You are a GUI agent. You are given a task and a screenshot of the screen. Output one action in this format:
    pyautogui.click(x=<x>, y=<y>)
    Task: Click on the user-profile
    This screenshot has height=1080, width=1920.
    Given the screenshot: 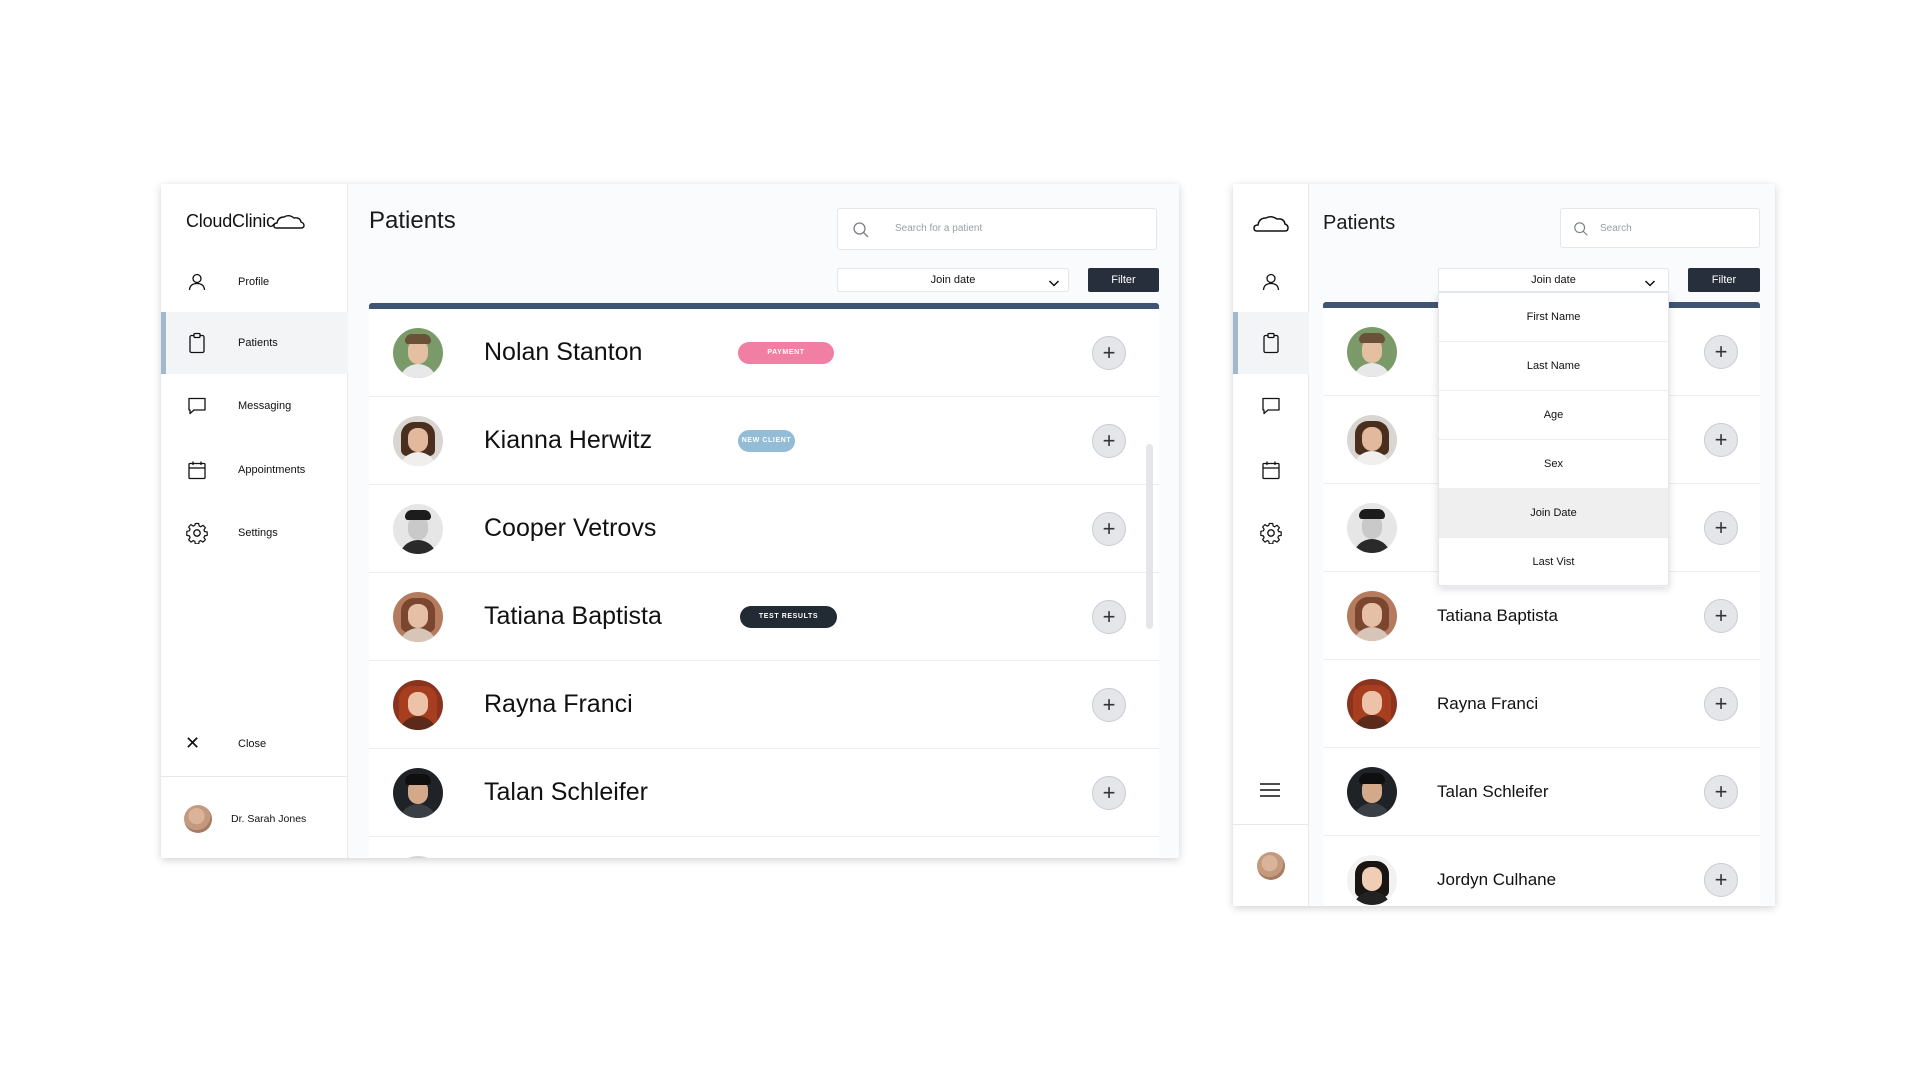 What is the action you would take?
    pyautogui.click(x=1271, y=865)
    